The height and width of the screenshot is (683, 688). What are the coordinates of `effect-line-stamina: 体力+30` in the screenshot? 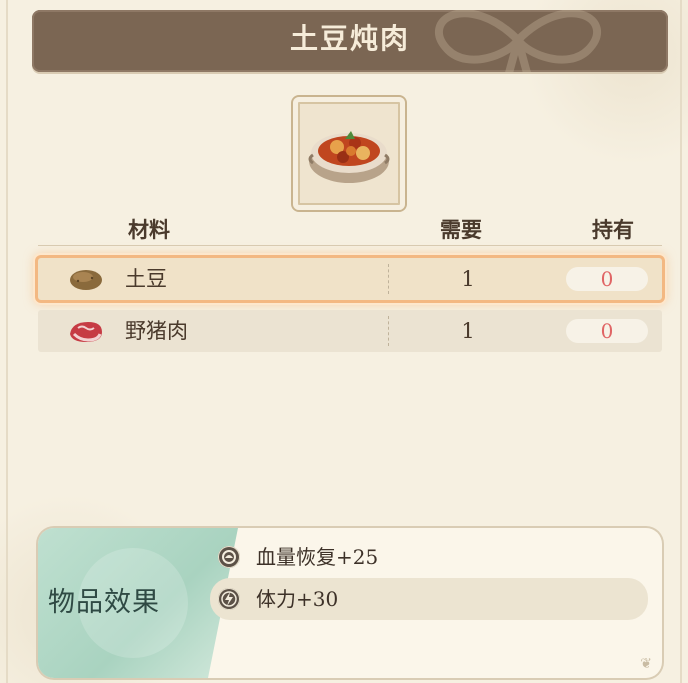 It's located at (429, 599).